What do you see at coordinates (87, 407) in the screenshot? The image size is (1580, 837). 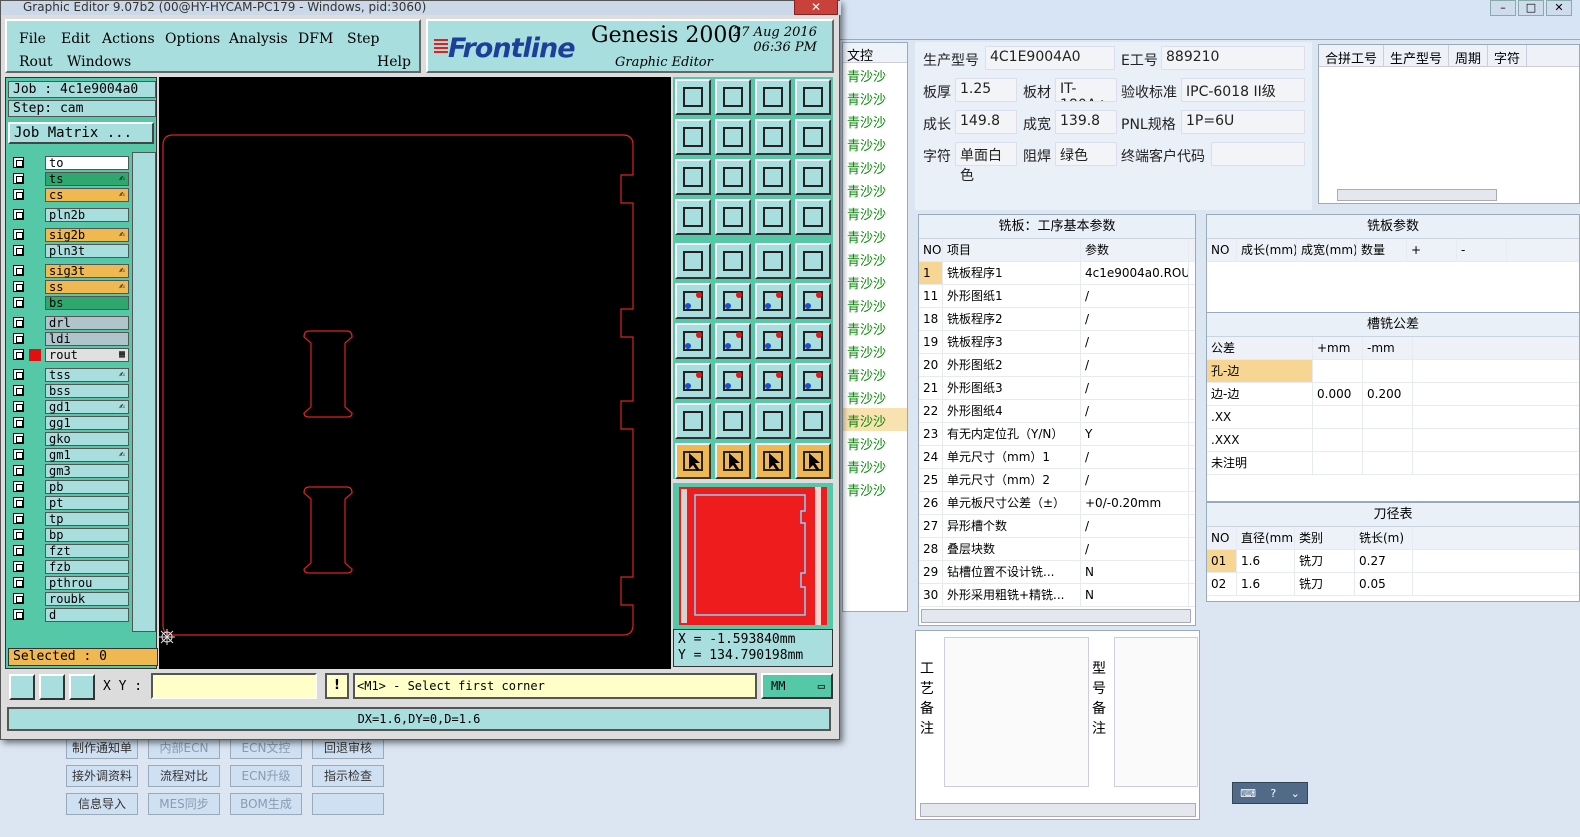 I see `layer-name: gd1 ✍` at bounding box center [87, 407].